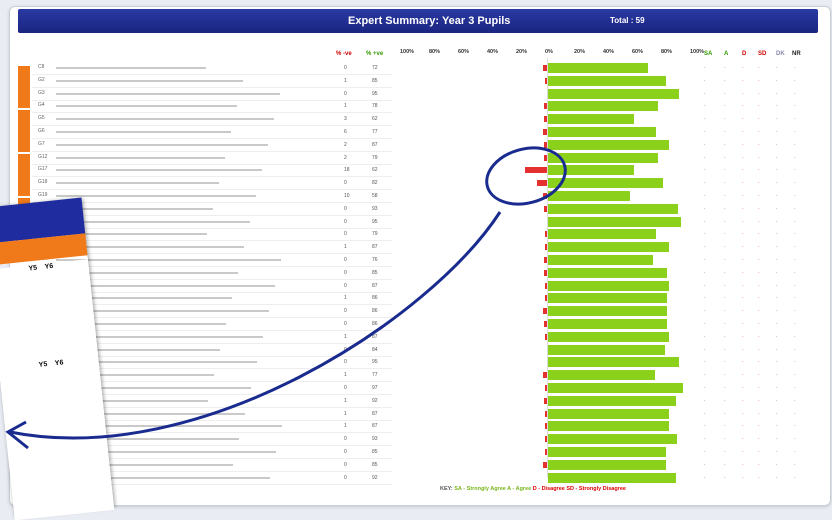 The width and height of the screenshot is (832, 520). Describe the element at coordinates (526, 176) in the screenshot. I see `highlight-circle` at that location.